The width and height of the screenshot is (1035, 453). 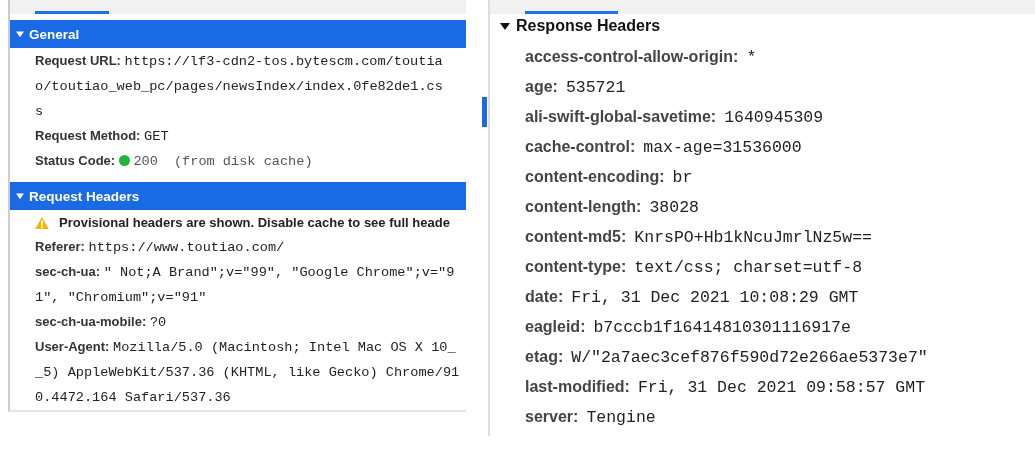 What do you see at coordinates (88, 135) in the screenshot?
I see `header-name: Request Method:` at bounding box center [88, 135].